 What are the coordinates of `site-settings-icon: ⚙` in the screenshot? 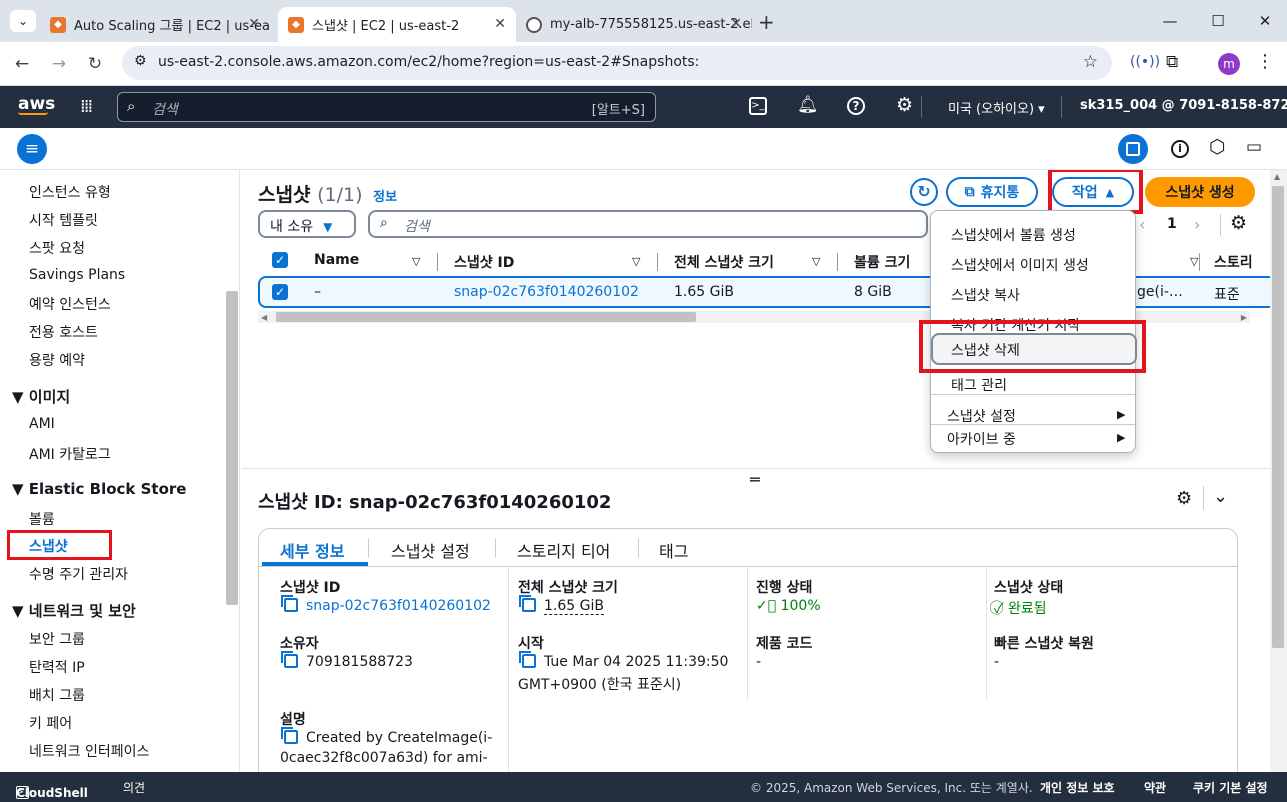 It's located at (140, 61).